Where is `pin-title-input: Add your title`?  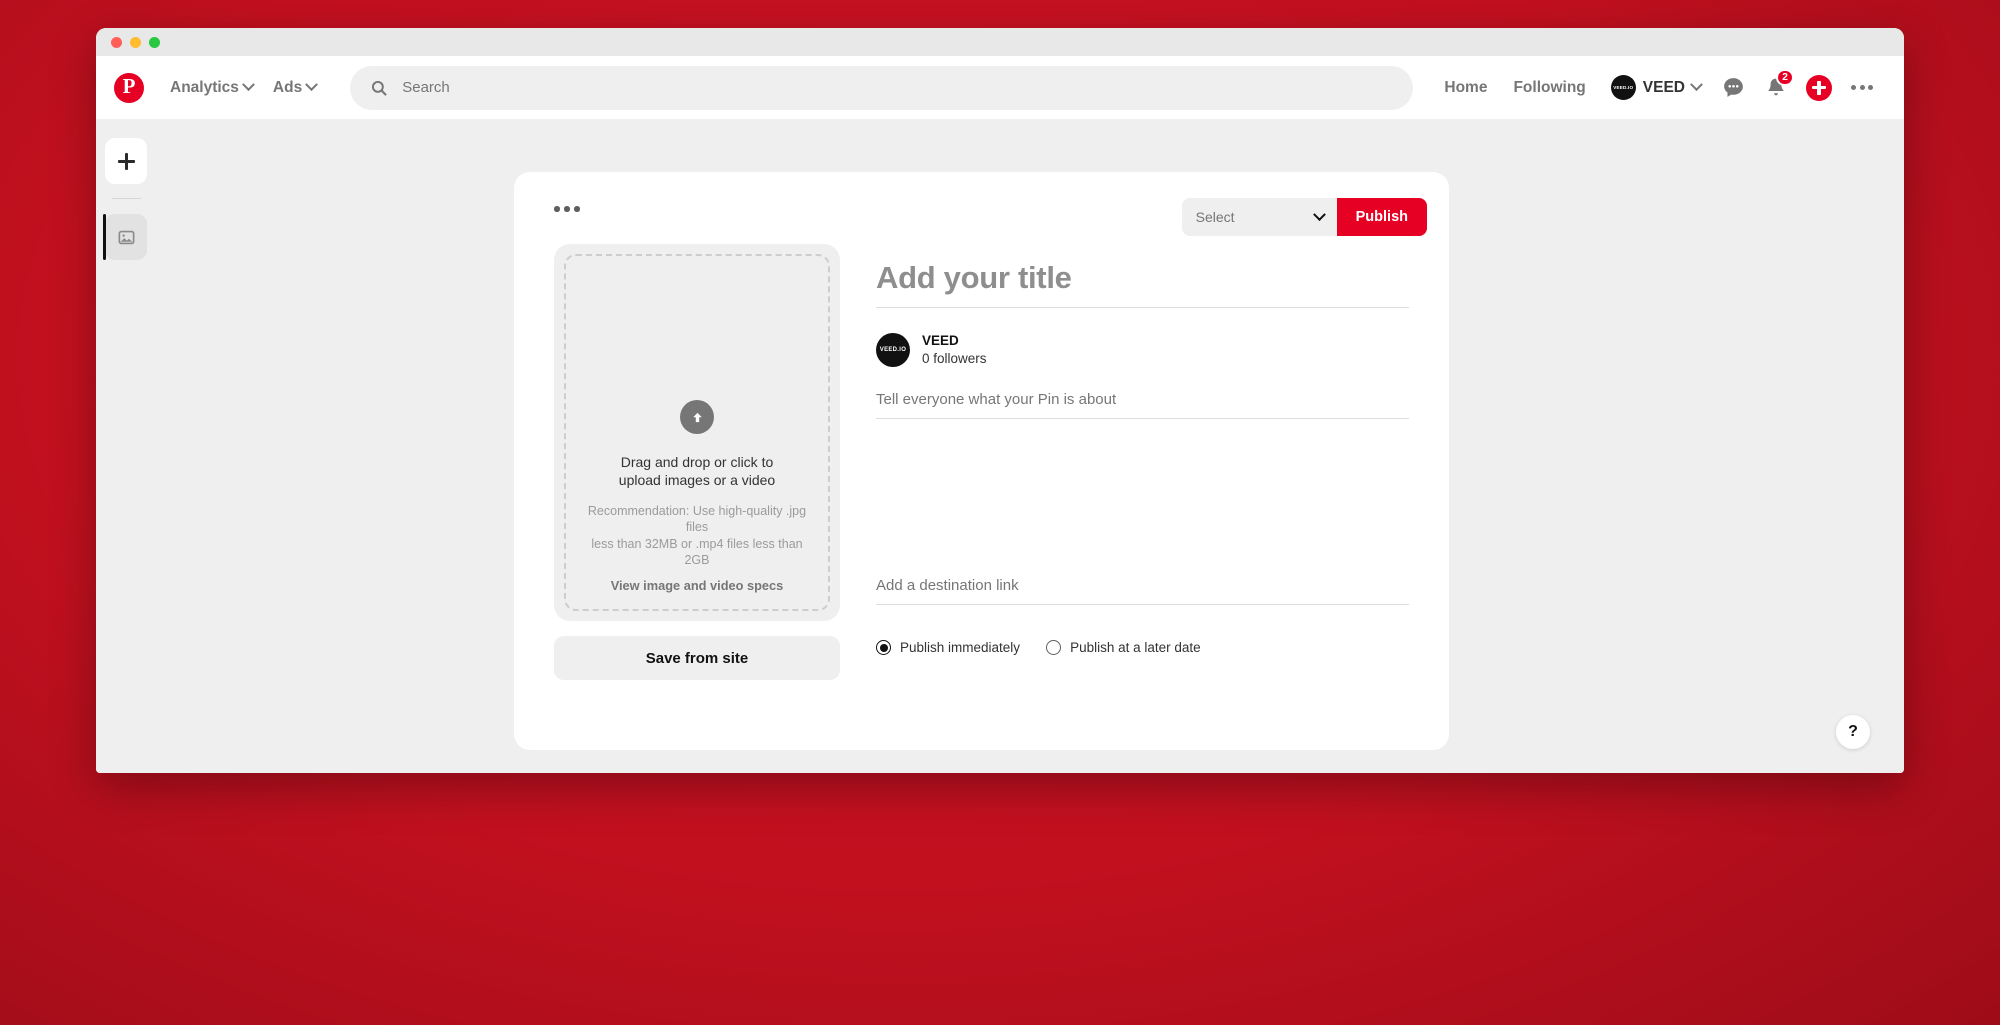 pin-title-input: Add your title is located at coordinates (1142, 284).